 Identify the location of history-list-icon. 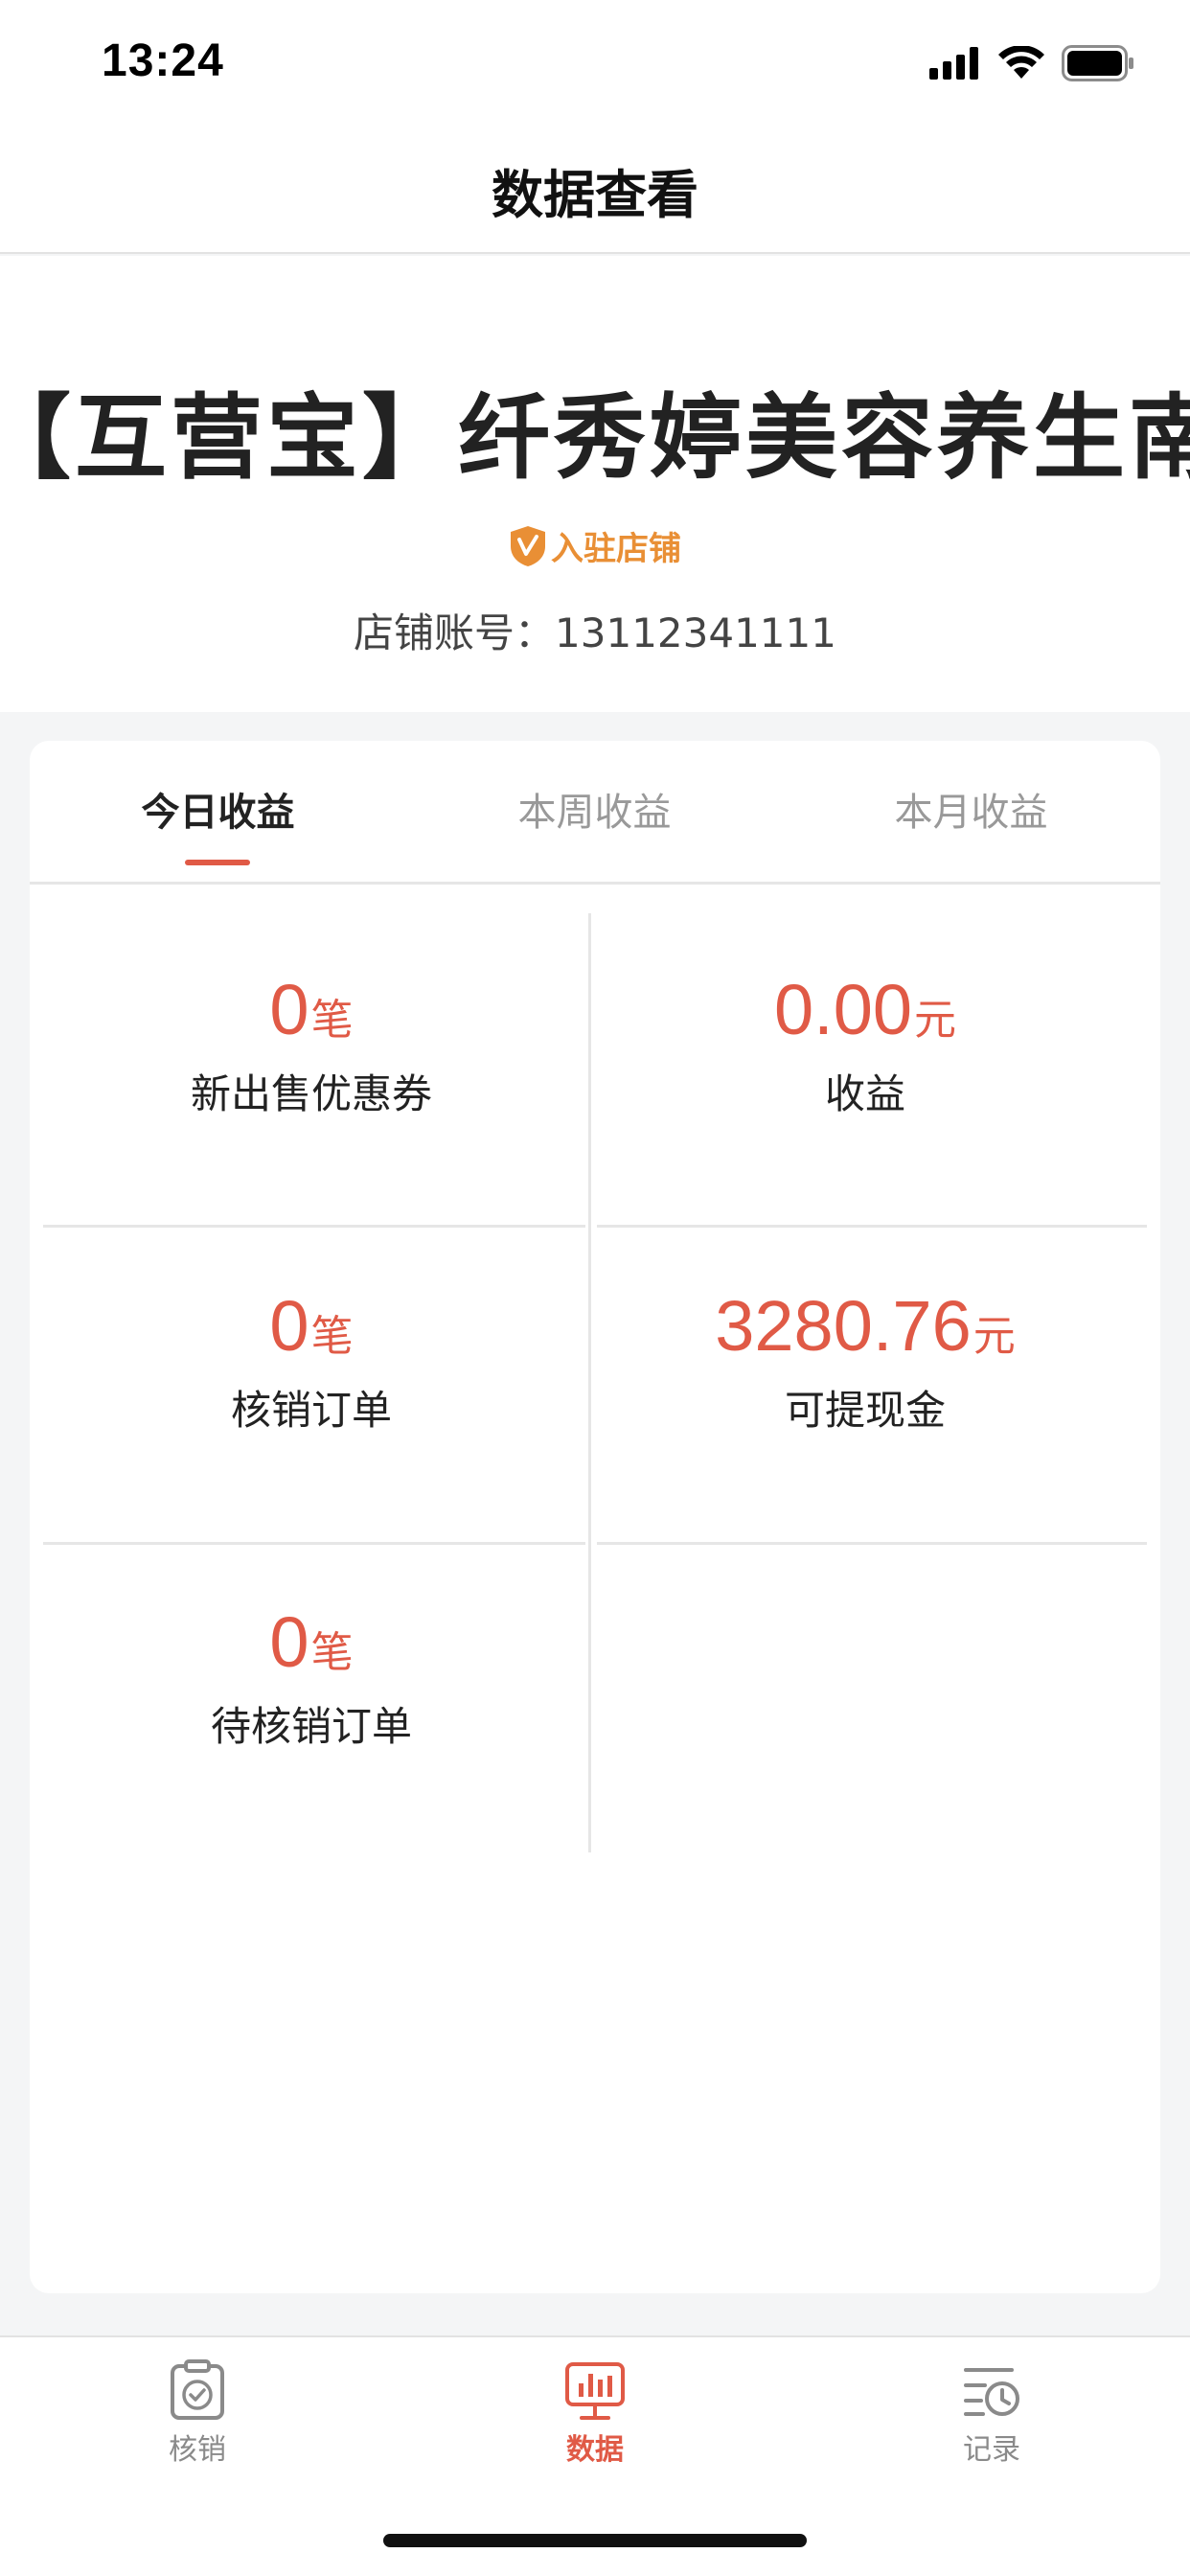
(991, 2392).